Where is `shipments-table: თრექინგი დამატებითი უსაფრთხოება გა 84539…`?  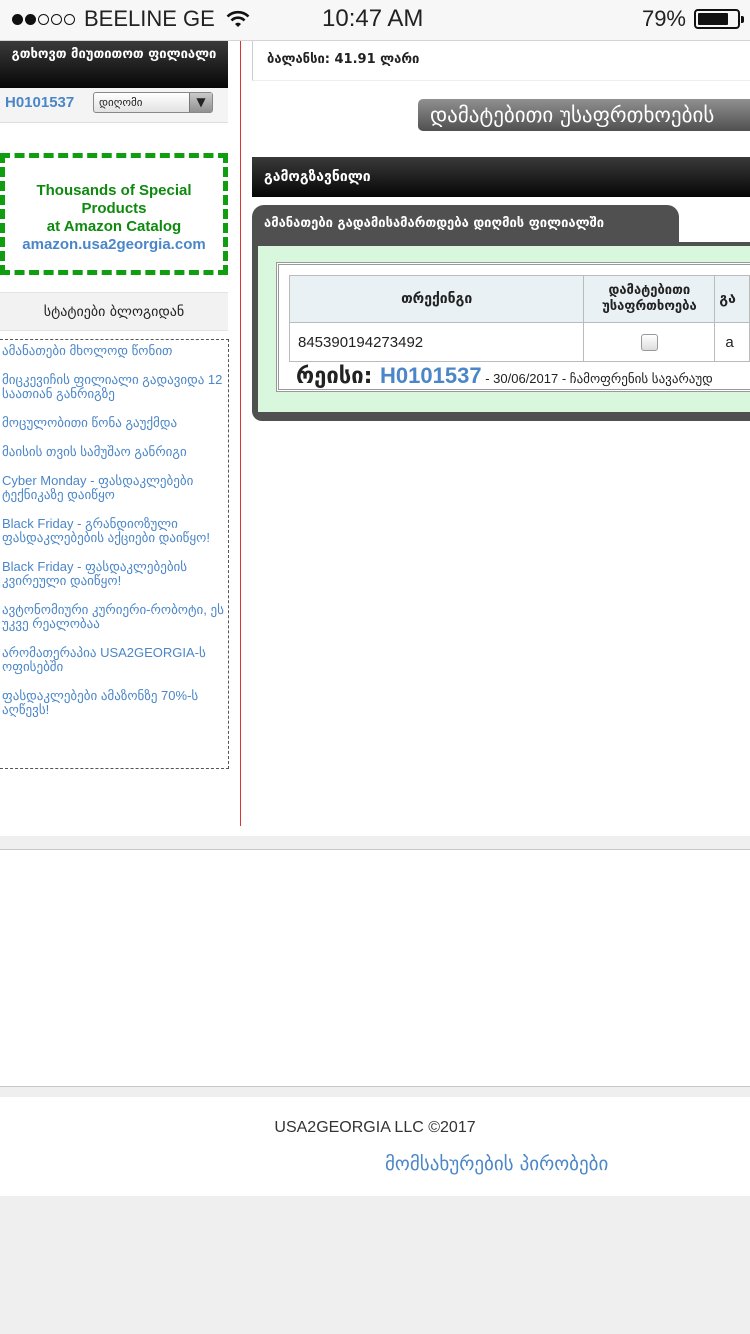
shipments-table: თრექინგი დამატებითი უსაფრთხოება გა 84539… is located at coordinates (519, 318).